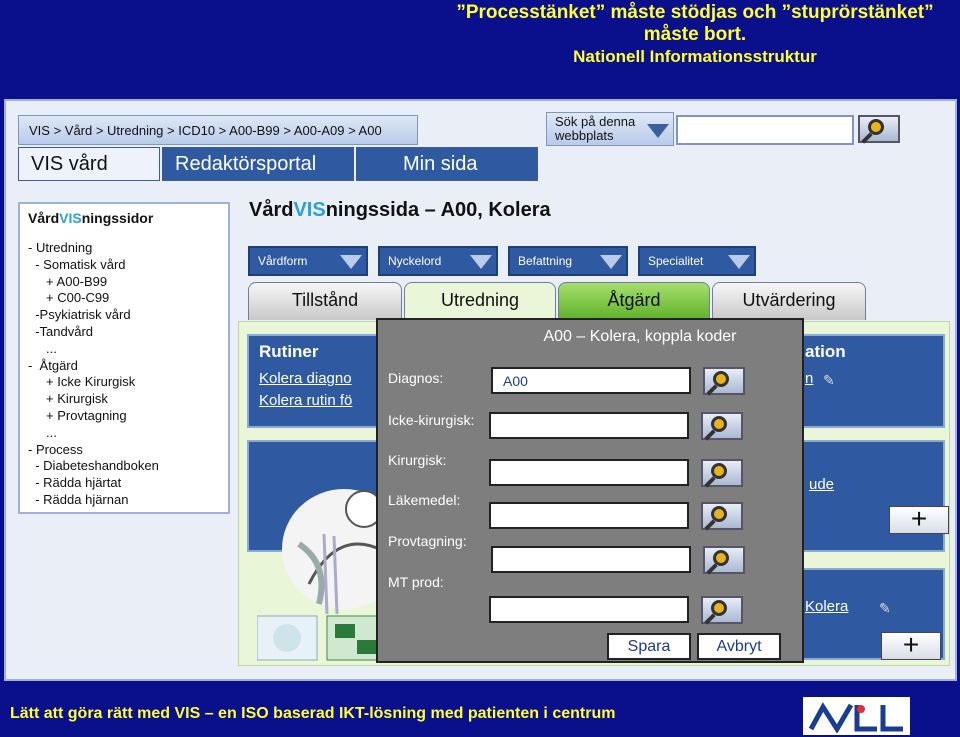  What do you see at coordinates (320, 638) in the screenshot?
I see `medical-clipart` at bounding box center [320, 638].